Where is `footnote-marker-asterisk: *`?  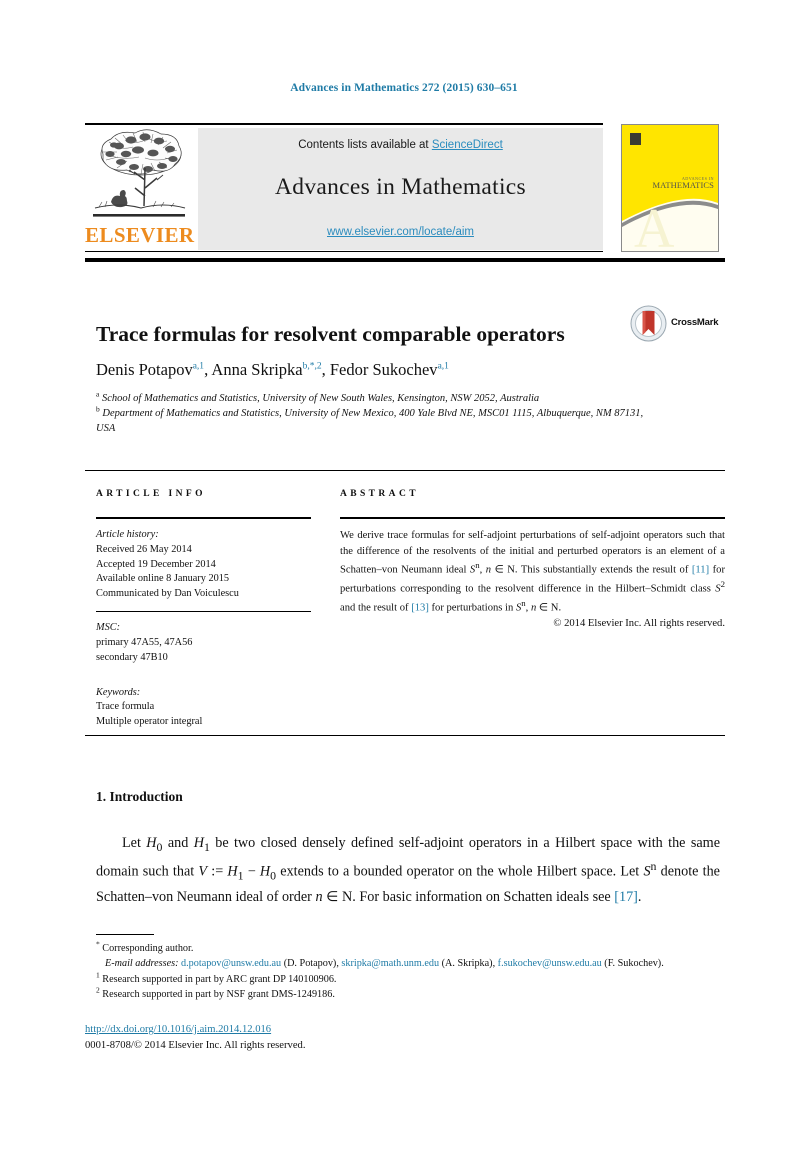
footnote-marker-asterisk: * is located at coordinates (98, 944).